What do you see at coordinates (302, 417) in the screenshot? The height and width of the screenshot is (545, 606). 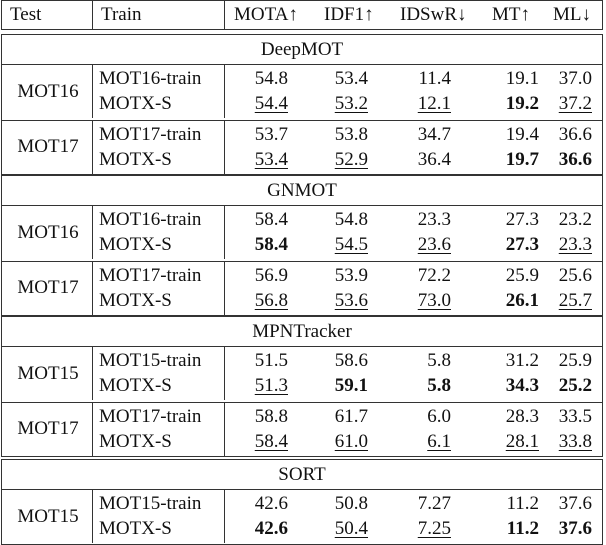 I see `table-row: MOT17-train 58.8 61.7 6.0 28.3 33.5` at bounding box center [302, 417].